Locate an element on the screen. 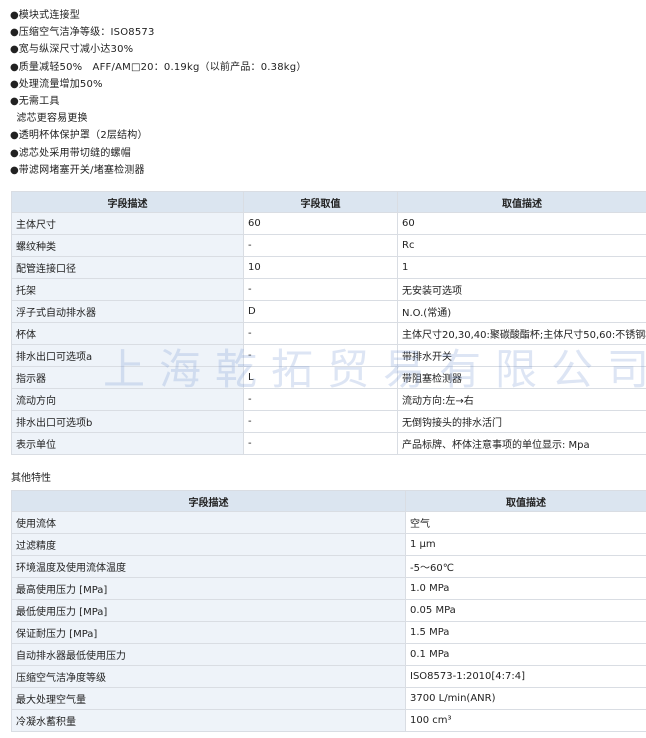 The image size is (646, 738). field-name: 杯体 is located at coordinates (127, 333).